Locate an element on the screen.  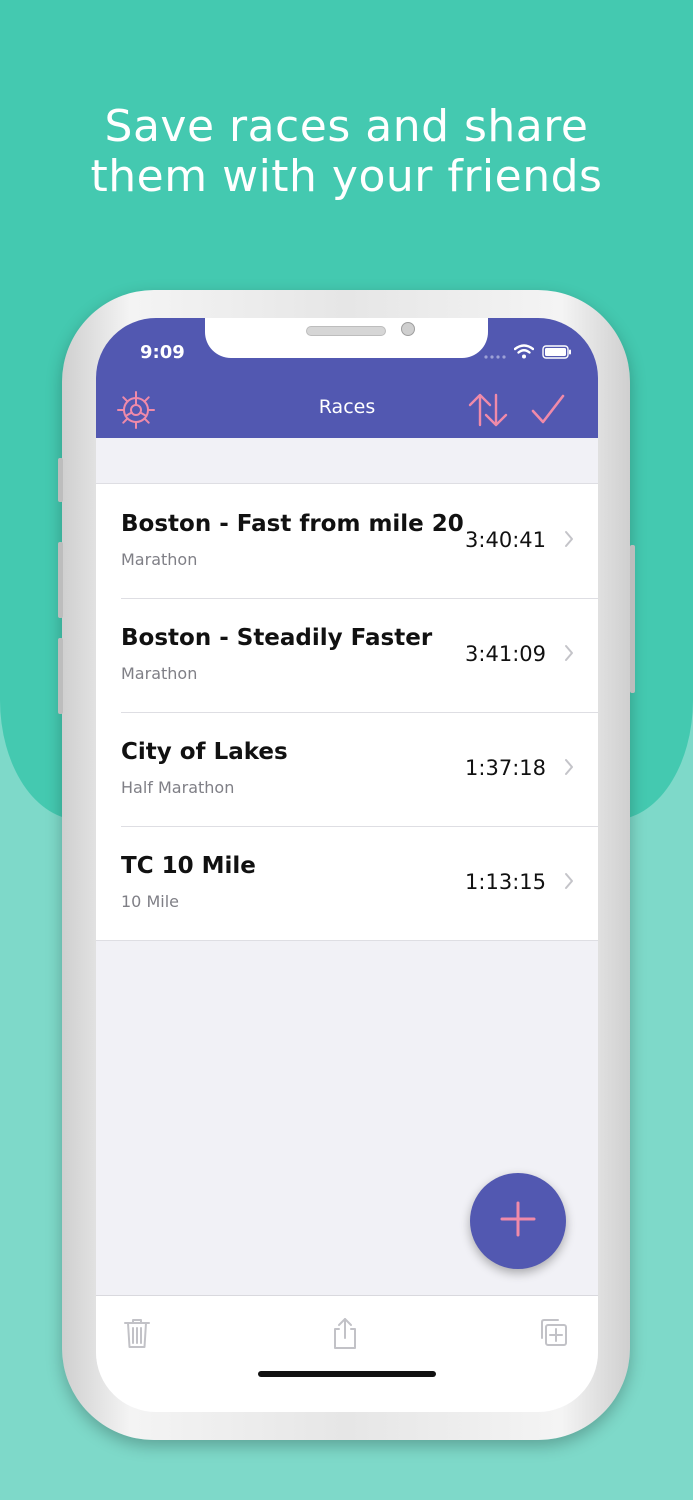
race-name: Boston - Steadily Faster is located at coordinates (277, 638).